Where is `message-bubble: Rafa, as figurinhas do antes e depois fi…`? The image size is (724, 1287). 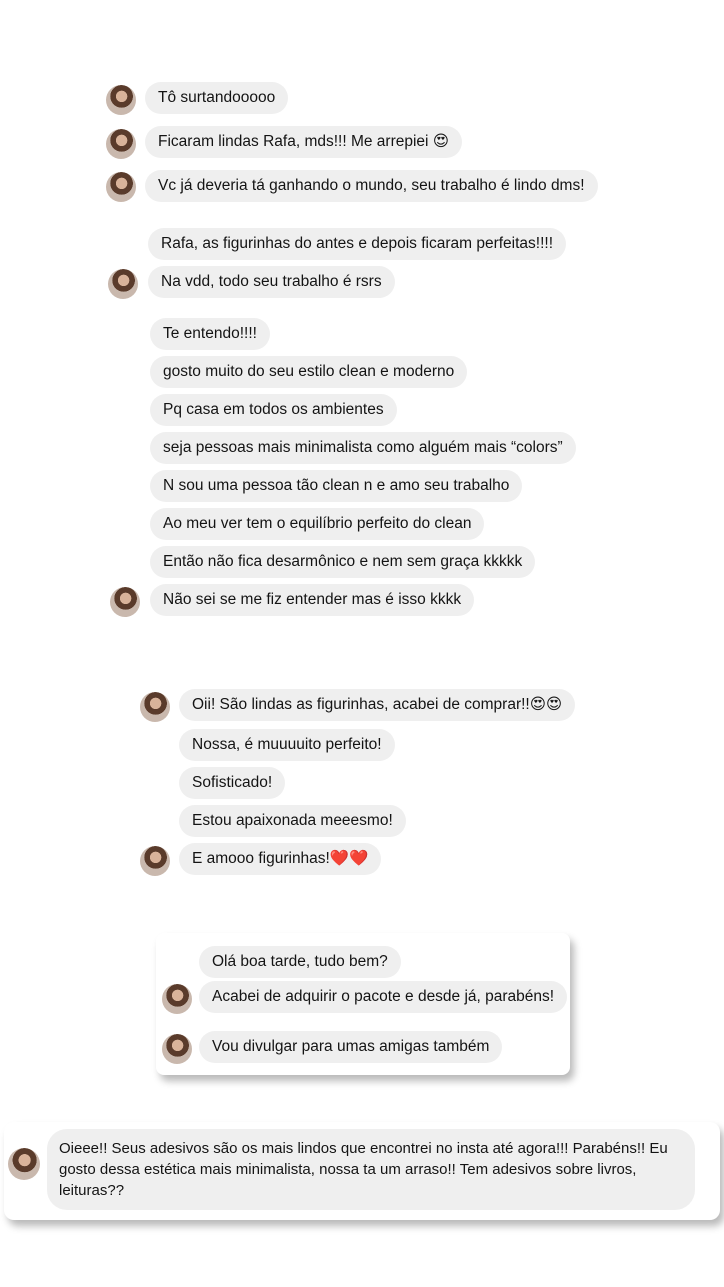 message-bubble: Rafa, as figurinhas do antes e depois fi… is located at coordinates (357, 244).